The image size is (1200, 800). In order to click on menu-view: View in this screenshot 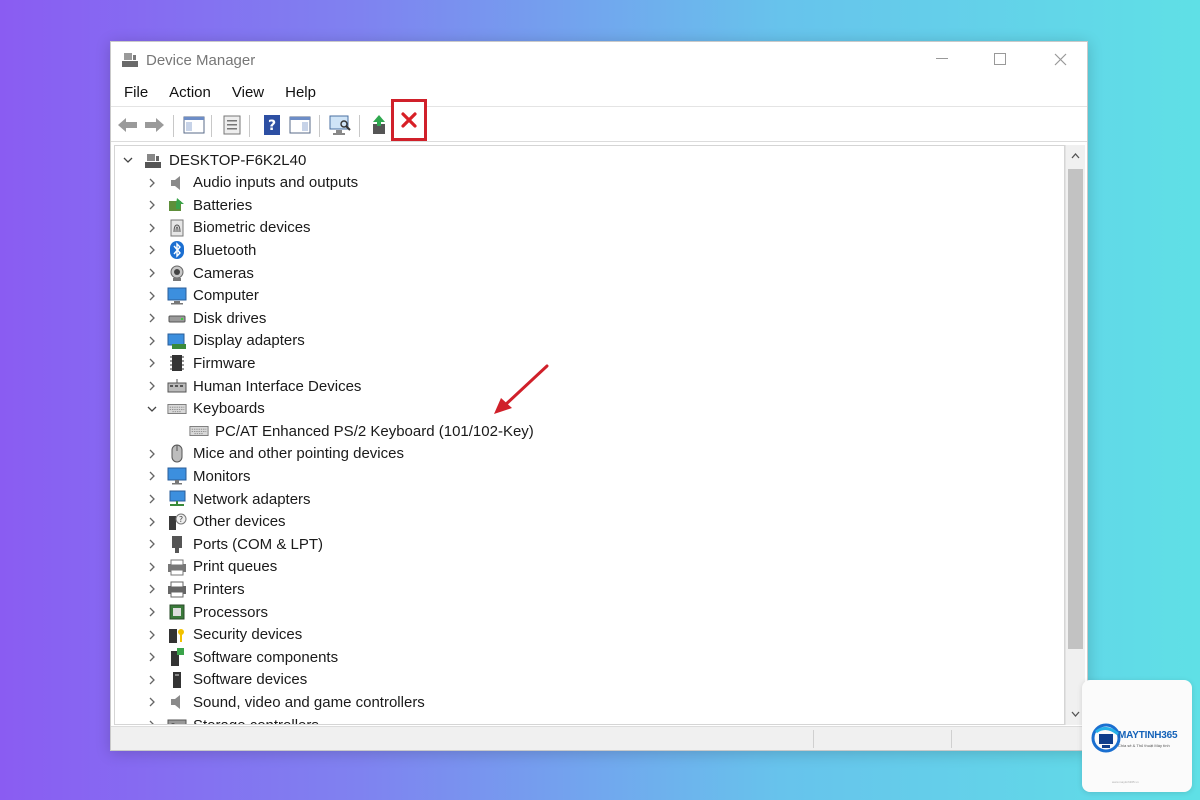, I will do `click(247, 93)`.